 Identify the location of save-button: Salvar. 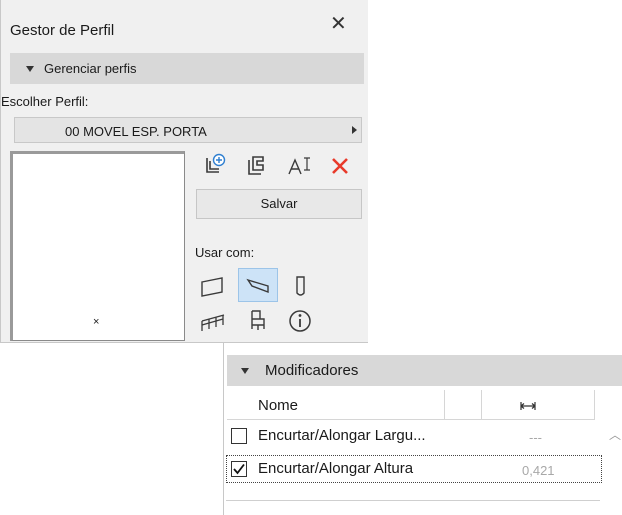
(279, 204).